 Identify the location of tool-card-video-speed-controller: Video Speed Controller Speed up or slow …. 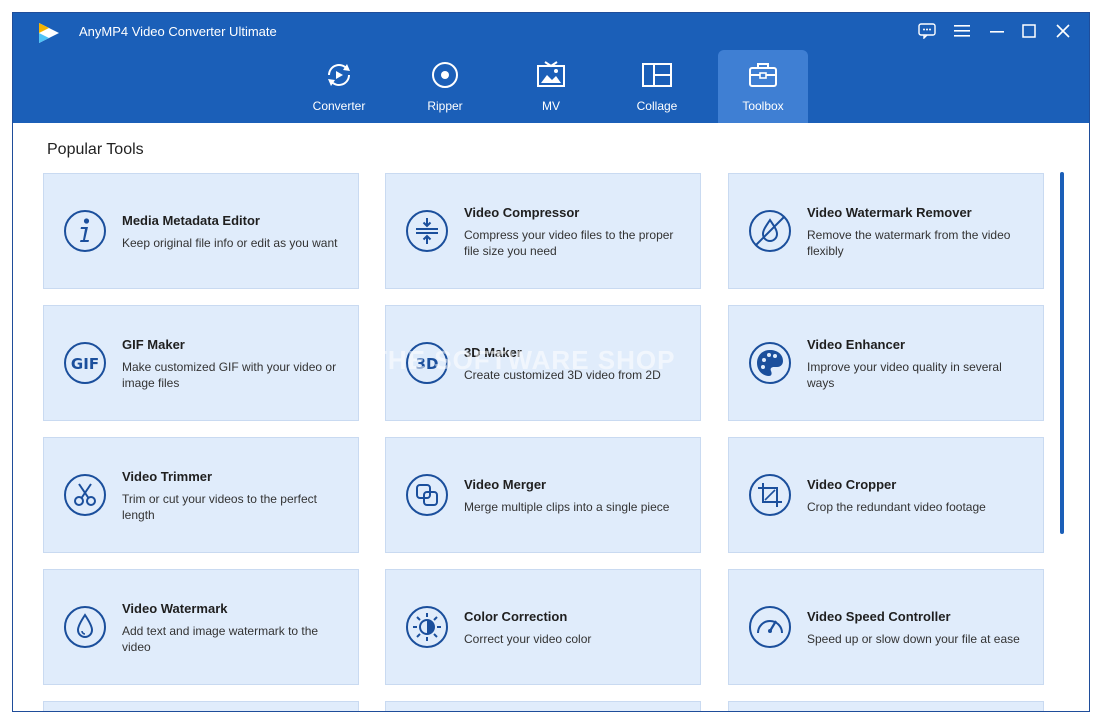
(886, 627).